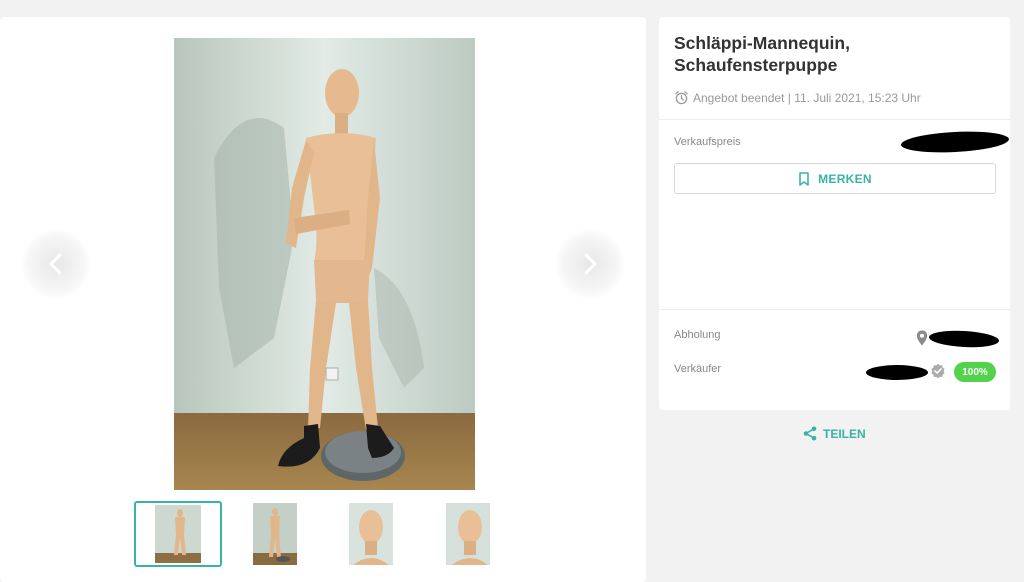 This screenshot has width=1024, height=582. Describe the element at coordinates (698, 369) in the screenshot. I see `seller-label: Verkäufer` at that location.